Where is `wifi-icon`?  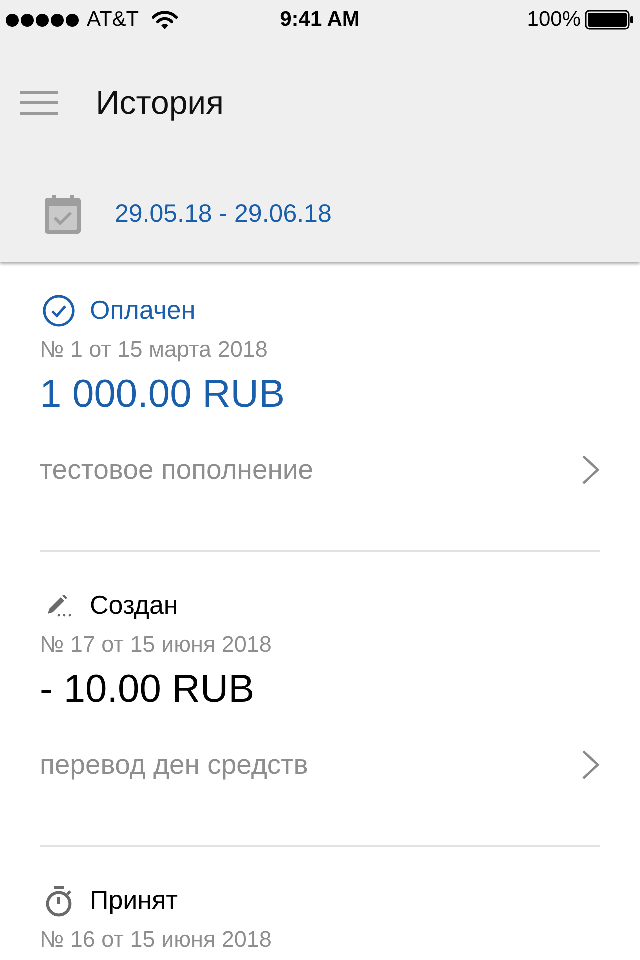 wifi-icon is located at coordinates (165, 20).